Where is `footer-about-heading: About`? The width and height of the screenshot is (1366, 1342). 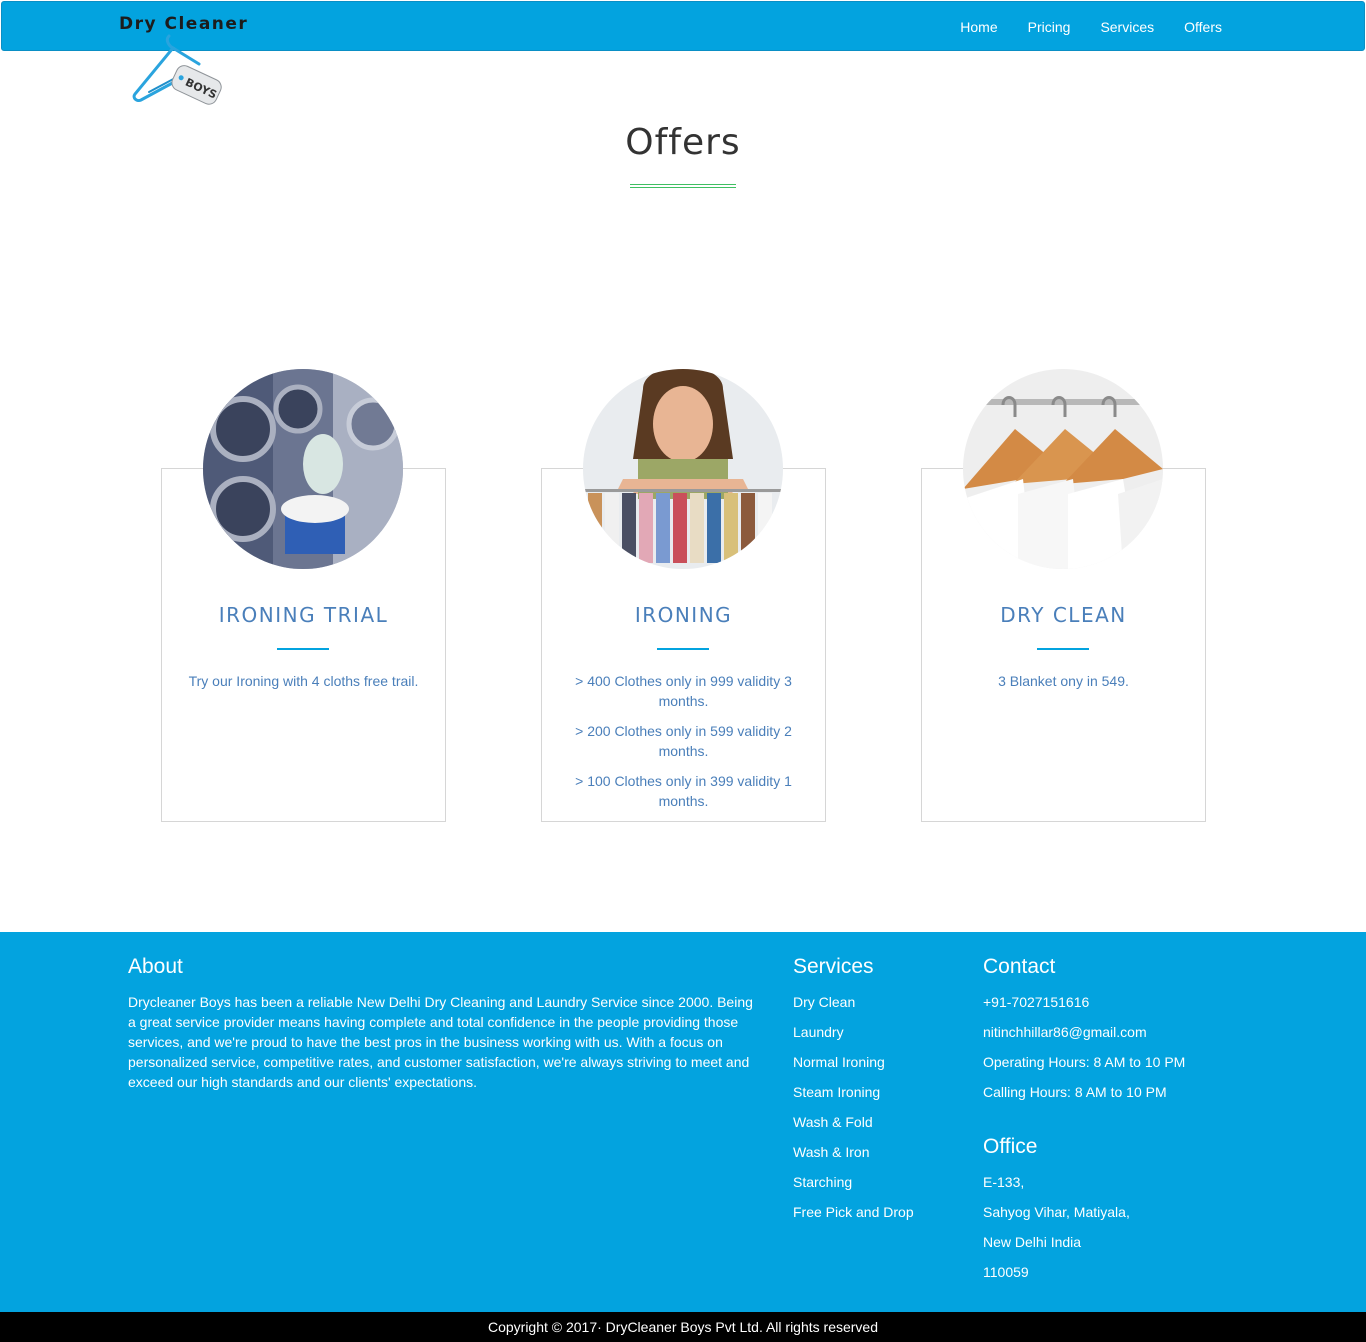
footer-about-heading: About is located at coordinates (155, 966).